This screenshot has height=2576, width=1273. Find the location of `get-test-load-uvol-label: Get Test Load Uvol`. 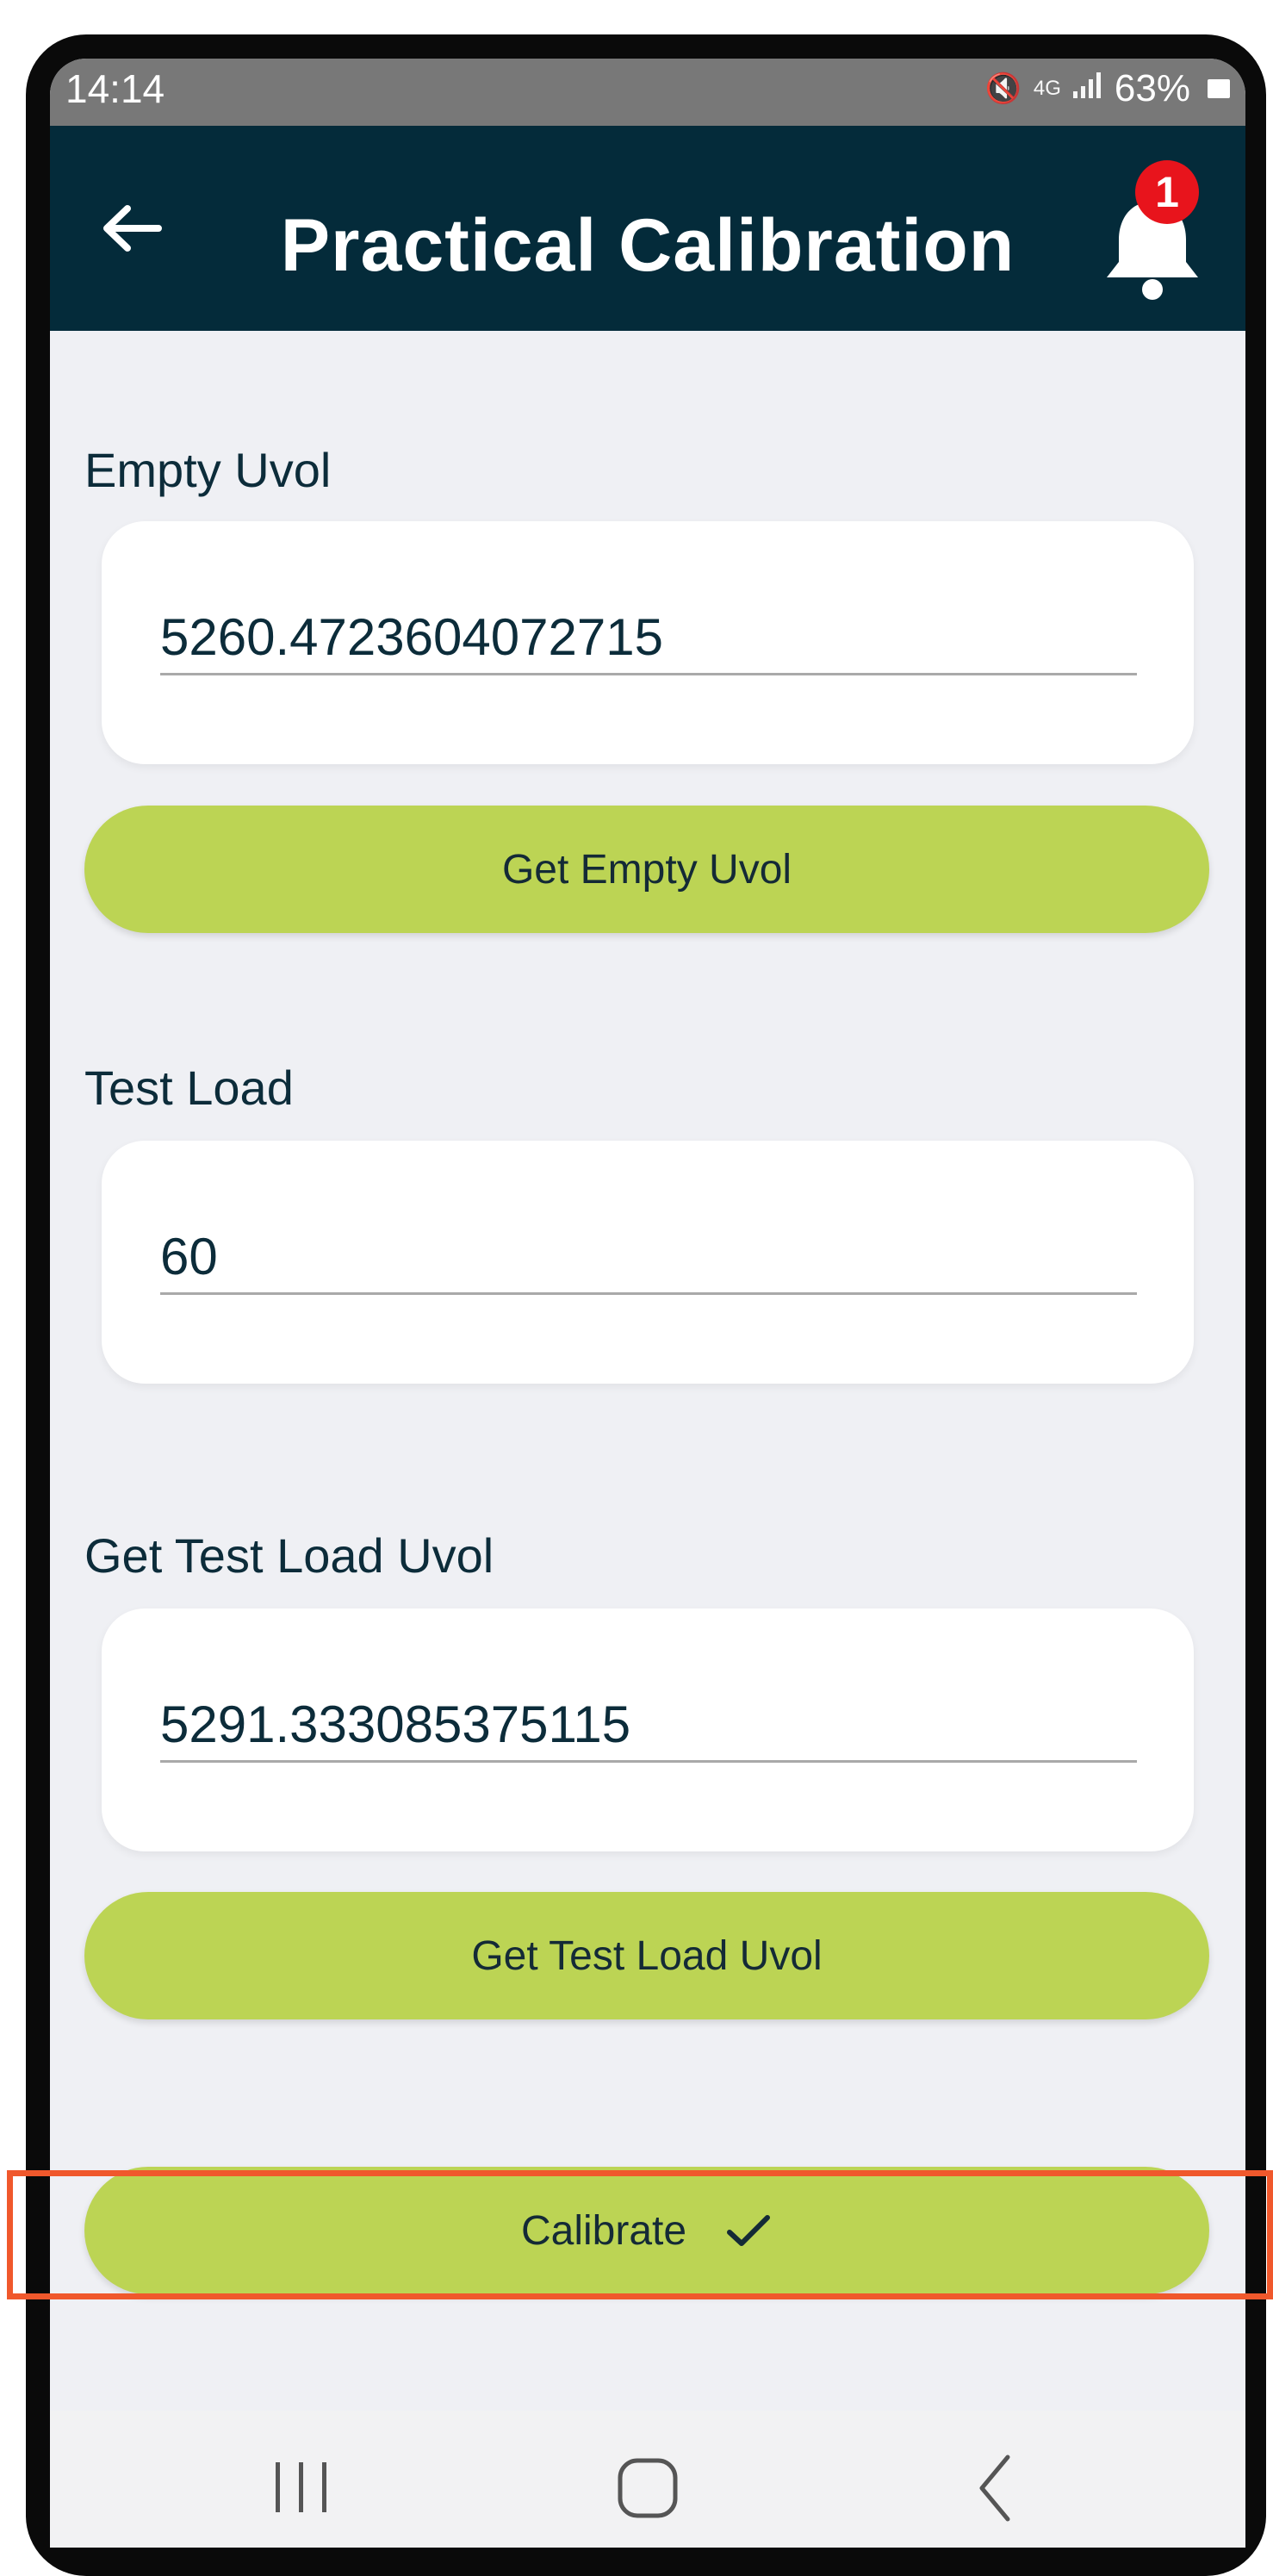

get-test-load-uvol-label: Get Test Load Uvol is located at coordinates (647, 1956).